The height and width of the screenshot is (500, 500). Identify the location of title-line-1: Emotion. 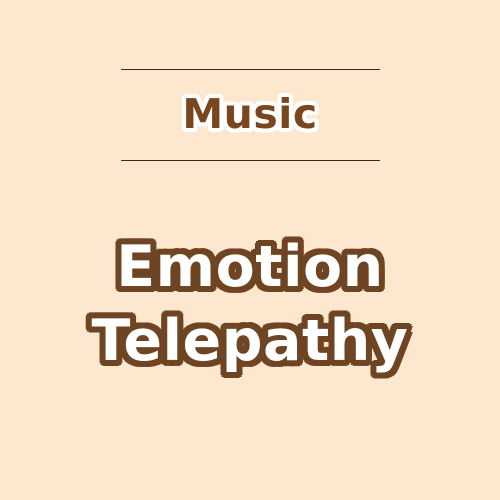
(250, 267).